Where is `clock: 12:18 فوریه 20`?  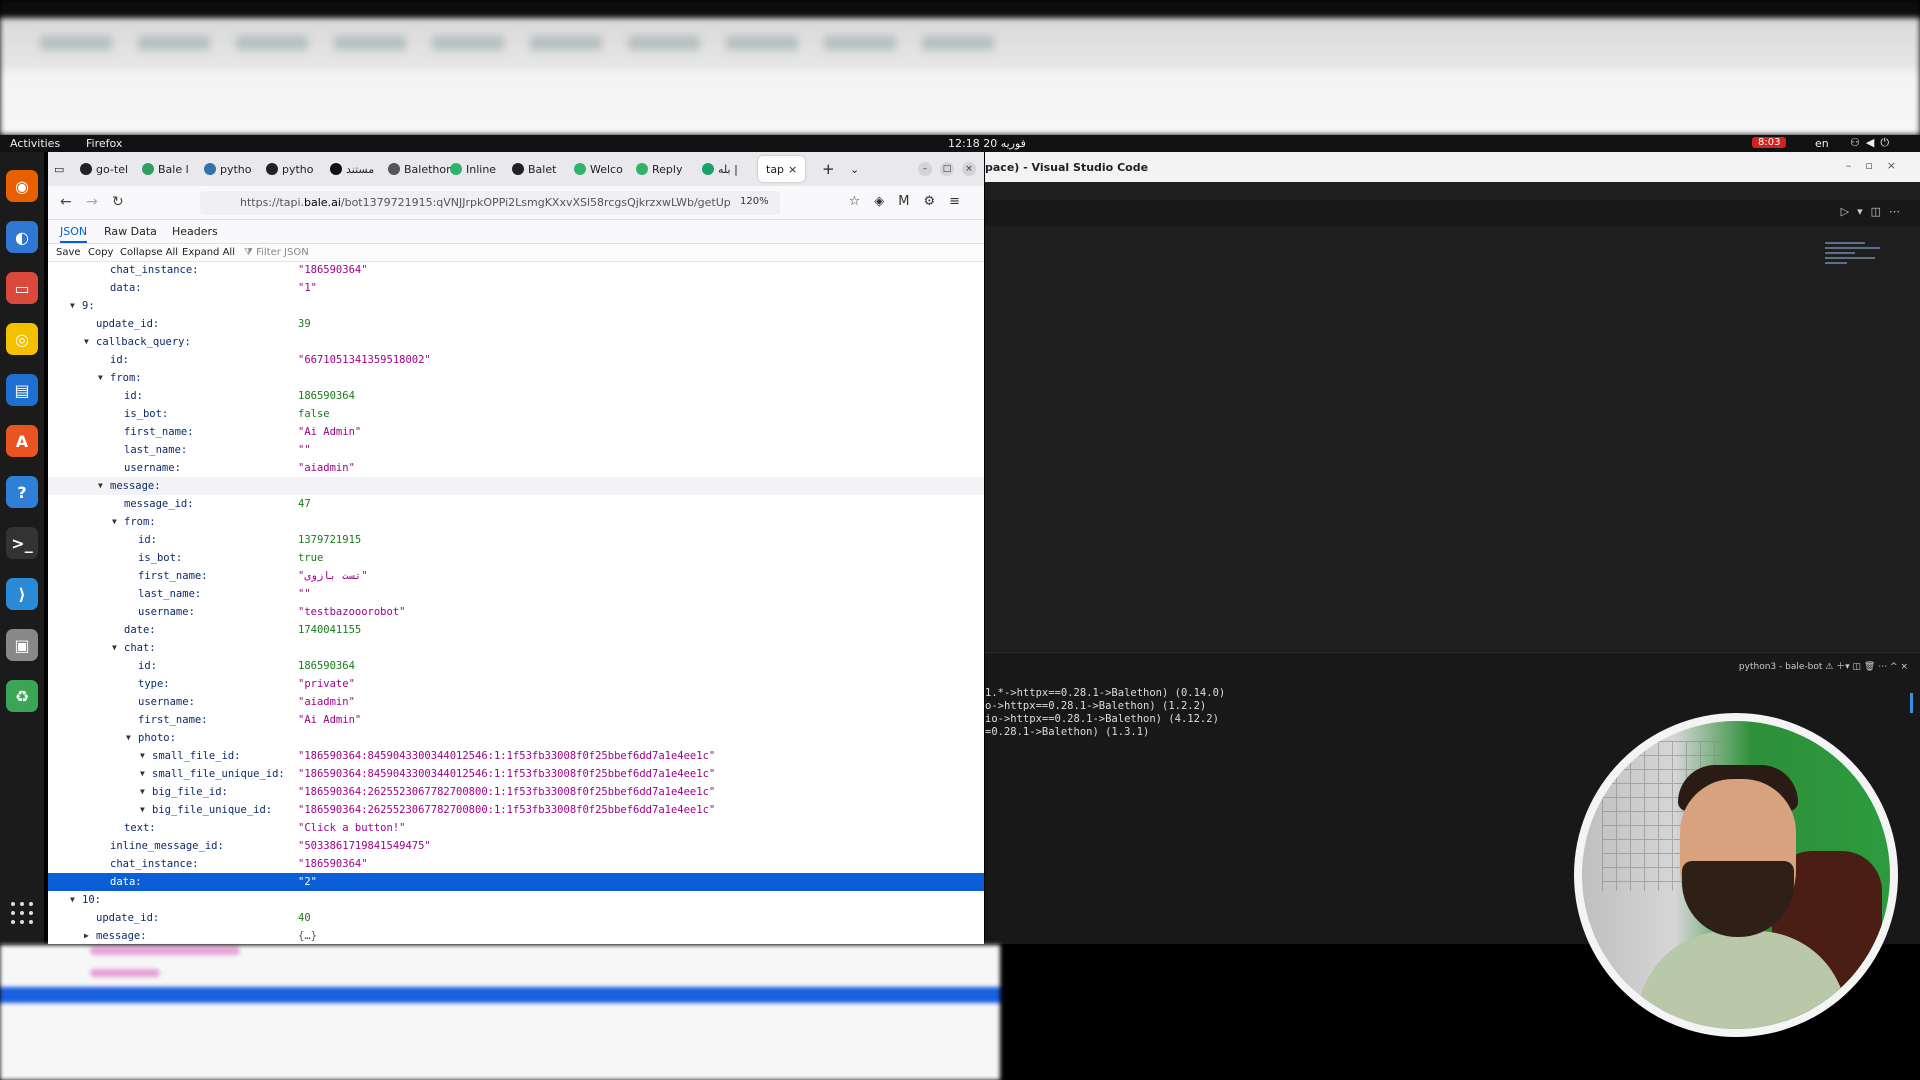
clock: 12:18 فوریه 20 is located at coordinates (987, 143).